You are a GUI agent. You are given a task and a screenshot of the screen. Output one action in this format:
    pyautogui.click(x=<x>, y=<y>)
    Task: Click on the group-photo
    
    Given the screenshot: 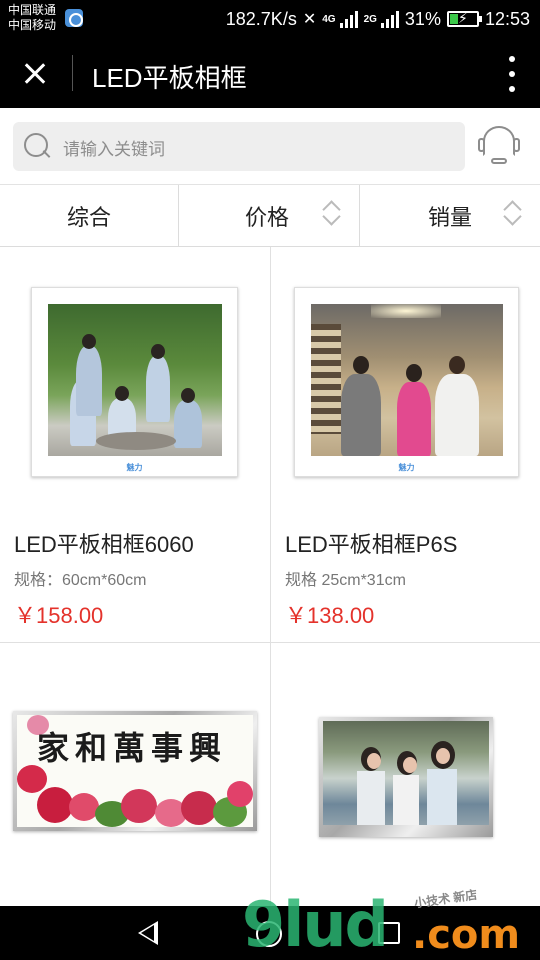 What is the action you would take?
    pyautogui.click(x=135, y=380)
    